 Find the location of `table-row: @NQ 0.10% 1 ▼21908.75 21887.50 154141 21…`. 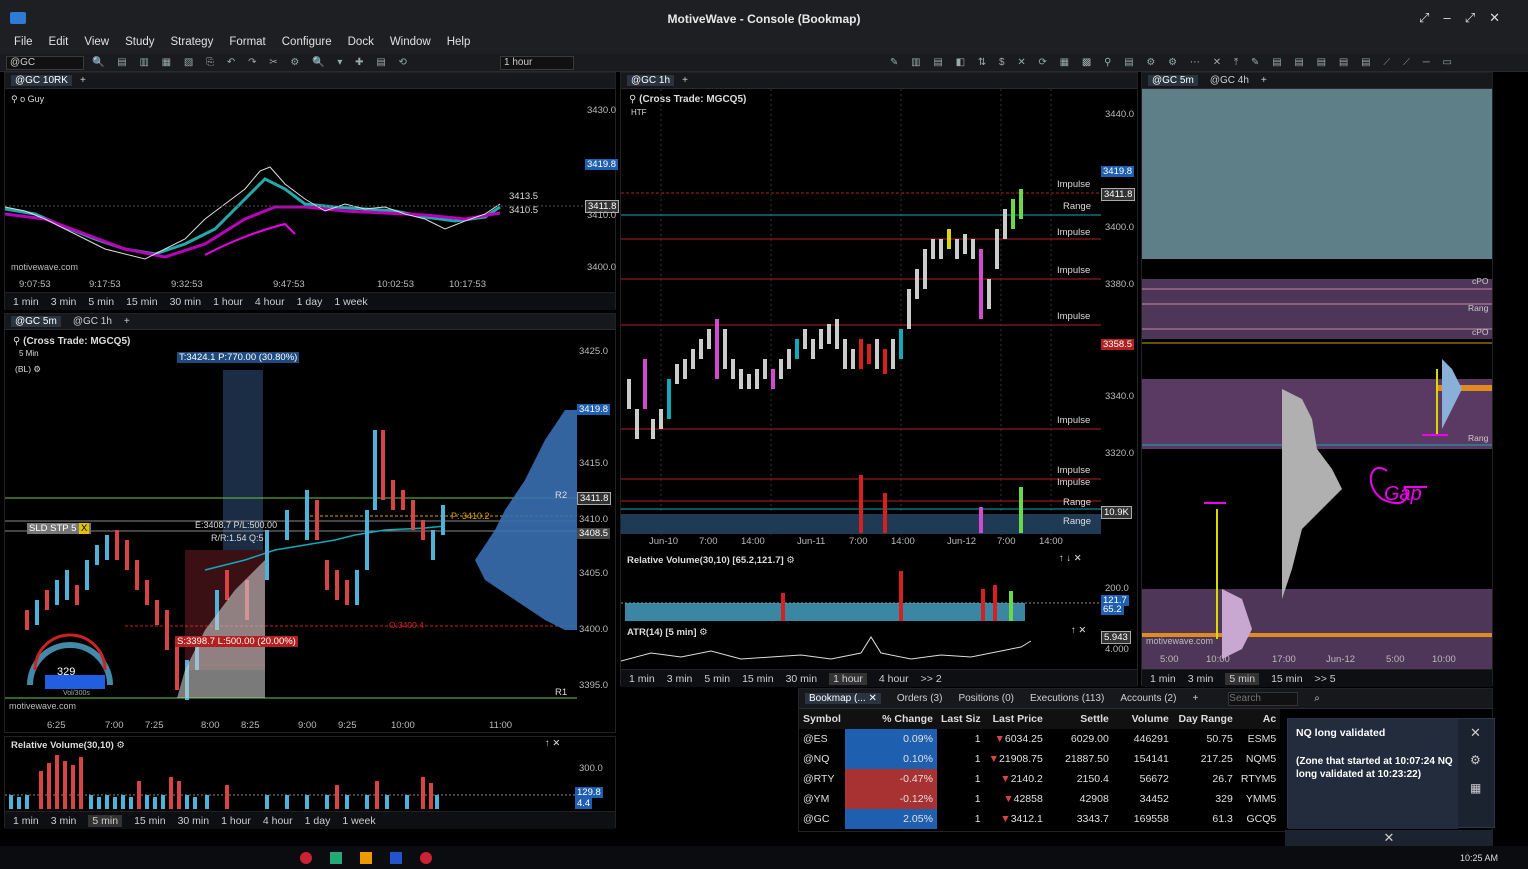

table-row: @NQ 0.10% 1 ▼21908.75 21887.50 154141 21… is located at coordinates (1039, 759).